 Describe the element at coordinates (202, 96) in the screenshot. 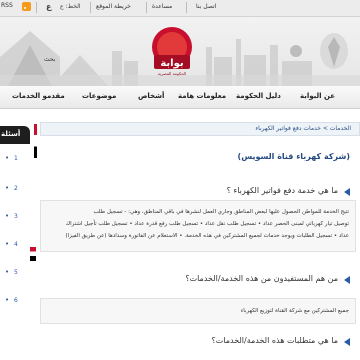

I see `nav-important-info: معلومات هامة` at that location.